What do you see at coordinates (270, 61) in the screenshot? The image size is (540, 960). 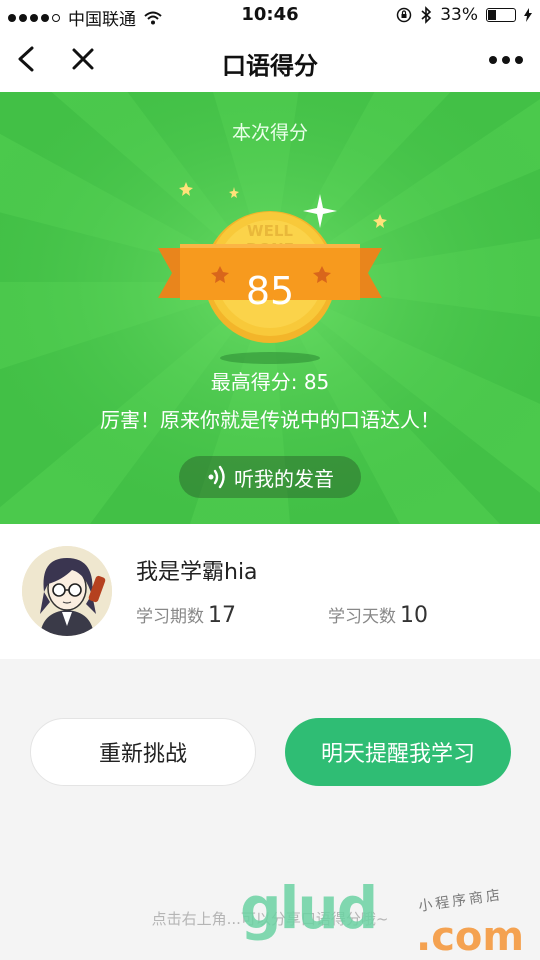 I see `nav-bar: 口语得分` at bounding box center [270, 61].